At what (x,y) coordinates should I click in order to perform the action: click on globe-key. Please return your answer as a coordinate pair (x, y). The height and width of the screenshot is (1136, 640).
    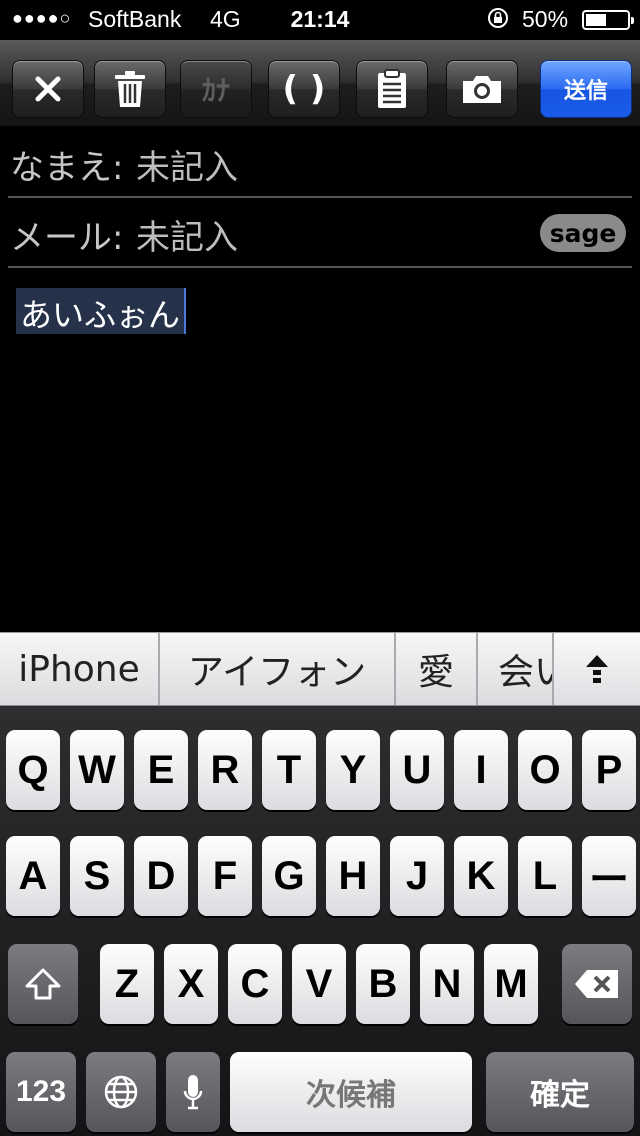
    Looking at the image, I should click on (121, 1092).